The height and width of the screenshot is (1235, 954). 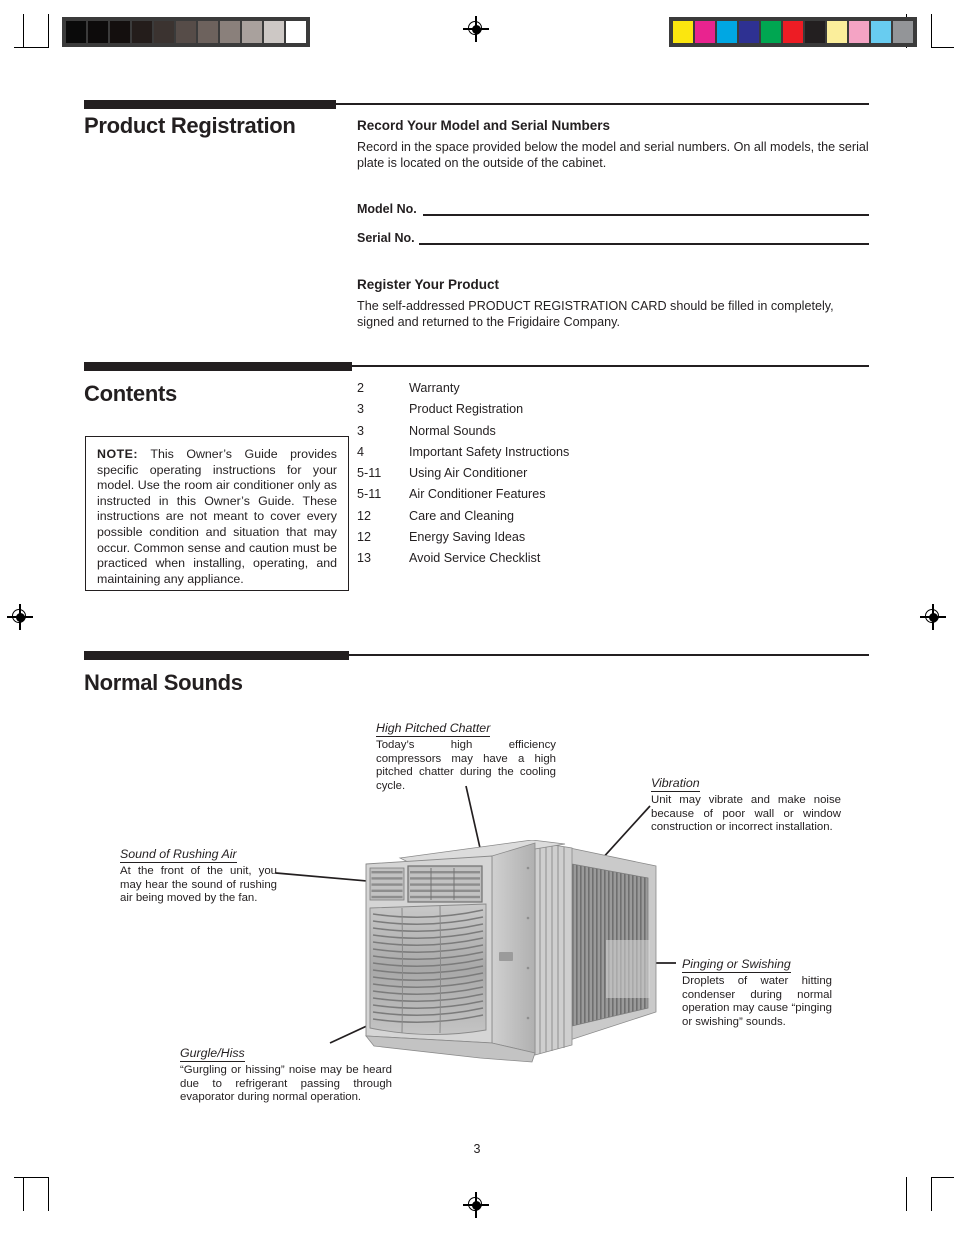 I want to click on crop-mark-bottom-left-inner, so click(x=48, y=1194).